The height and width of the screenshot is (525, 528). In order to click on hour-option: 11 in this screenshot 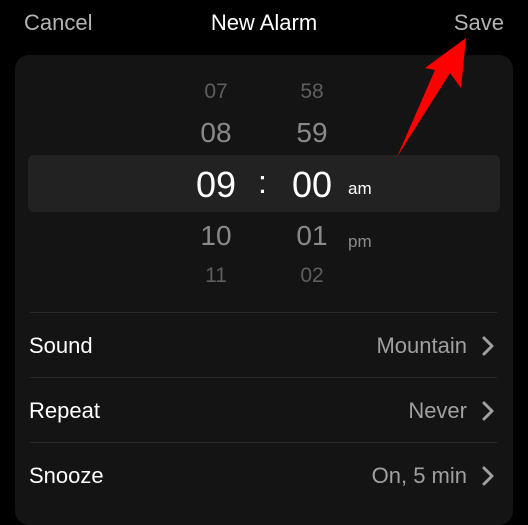, I will do `click(216, 276)`.